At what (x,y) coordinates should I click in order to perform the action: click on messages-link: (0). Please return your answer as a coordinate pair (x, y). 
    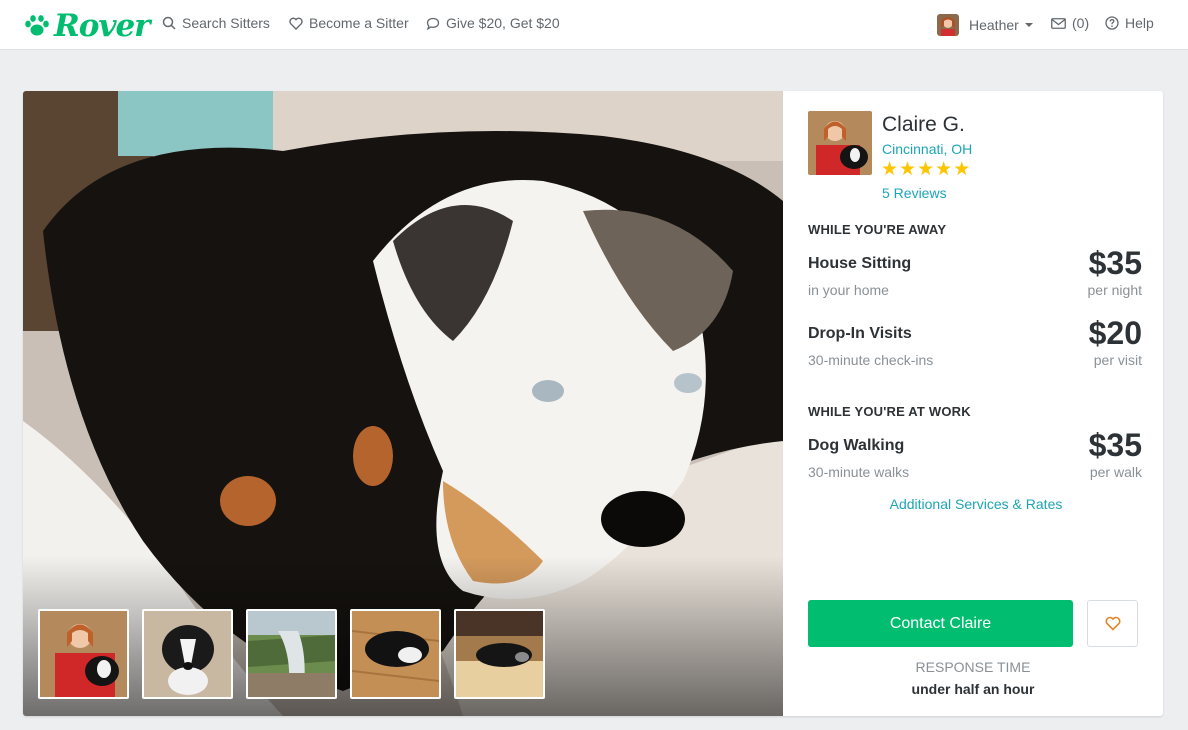
    Looking at the image, I should click on (1070, 23).